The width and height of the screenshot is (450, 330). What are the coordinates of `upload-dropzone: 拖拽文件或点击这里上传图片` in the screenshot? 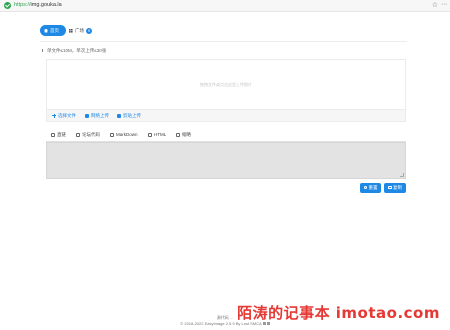 It's located at (226, 84).